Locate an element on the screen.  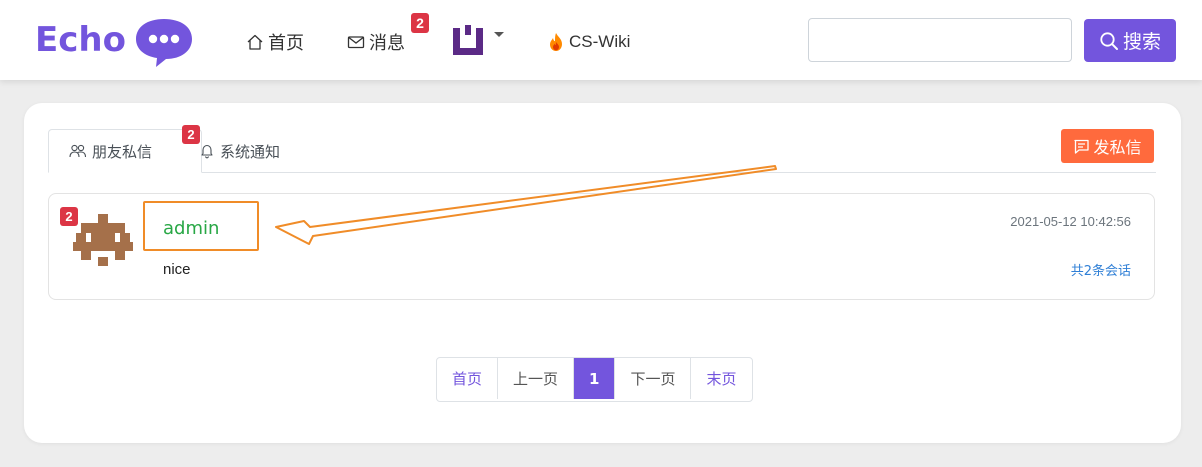
home-icon is located at coordinates (255, 42).